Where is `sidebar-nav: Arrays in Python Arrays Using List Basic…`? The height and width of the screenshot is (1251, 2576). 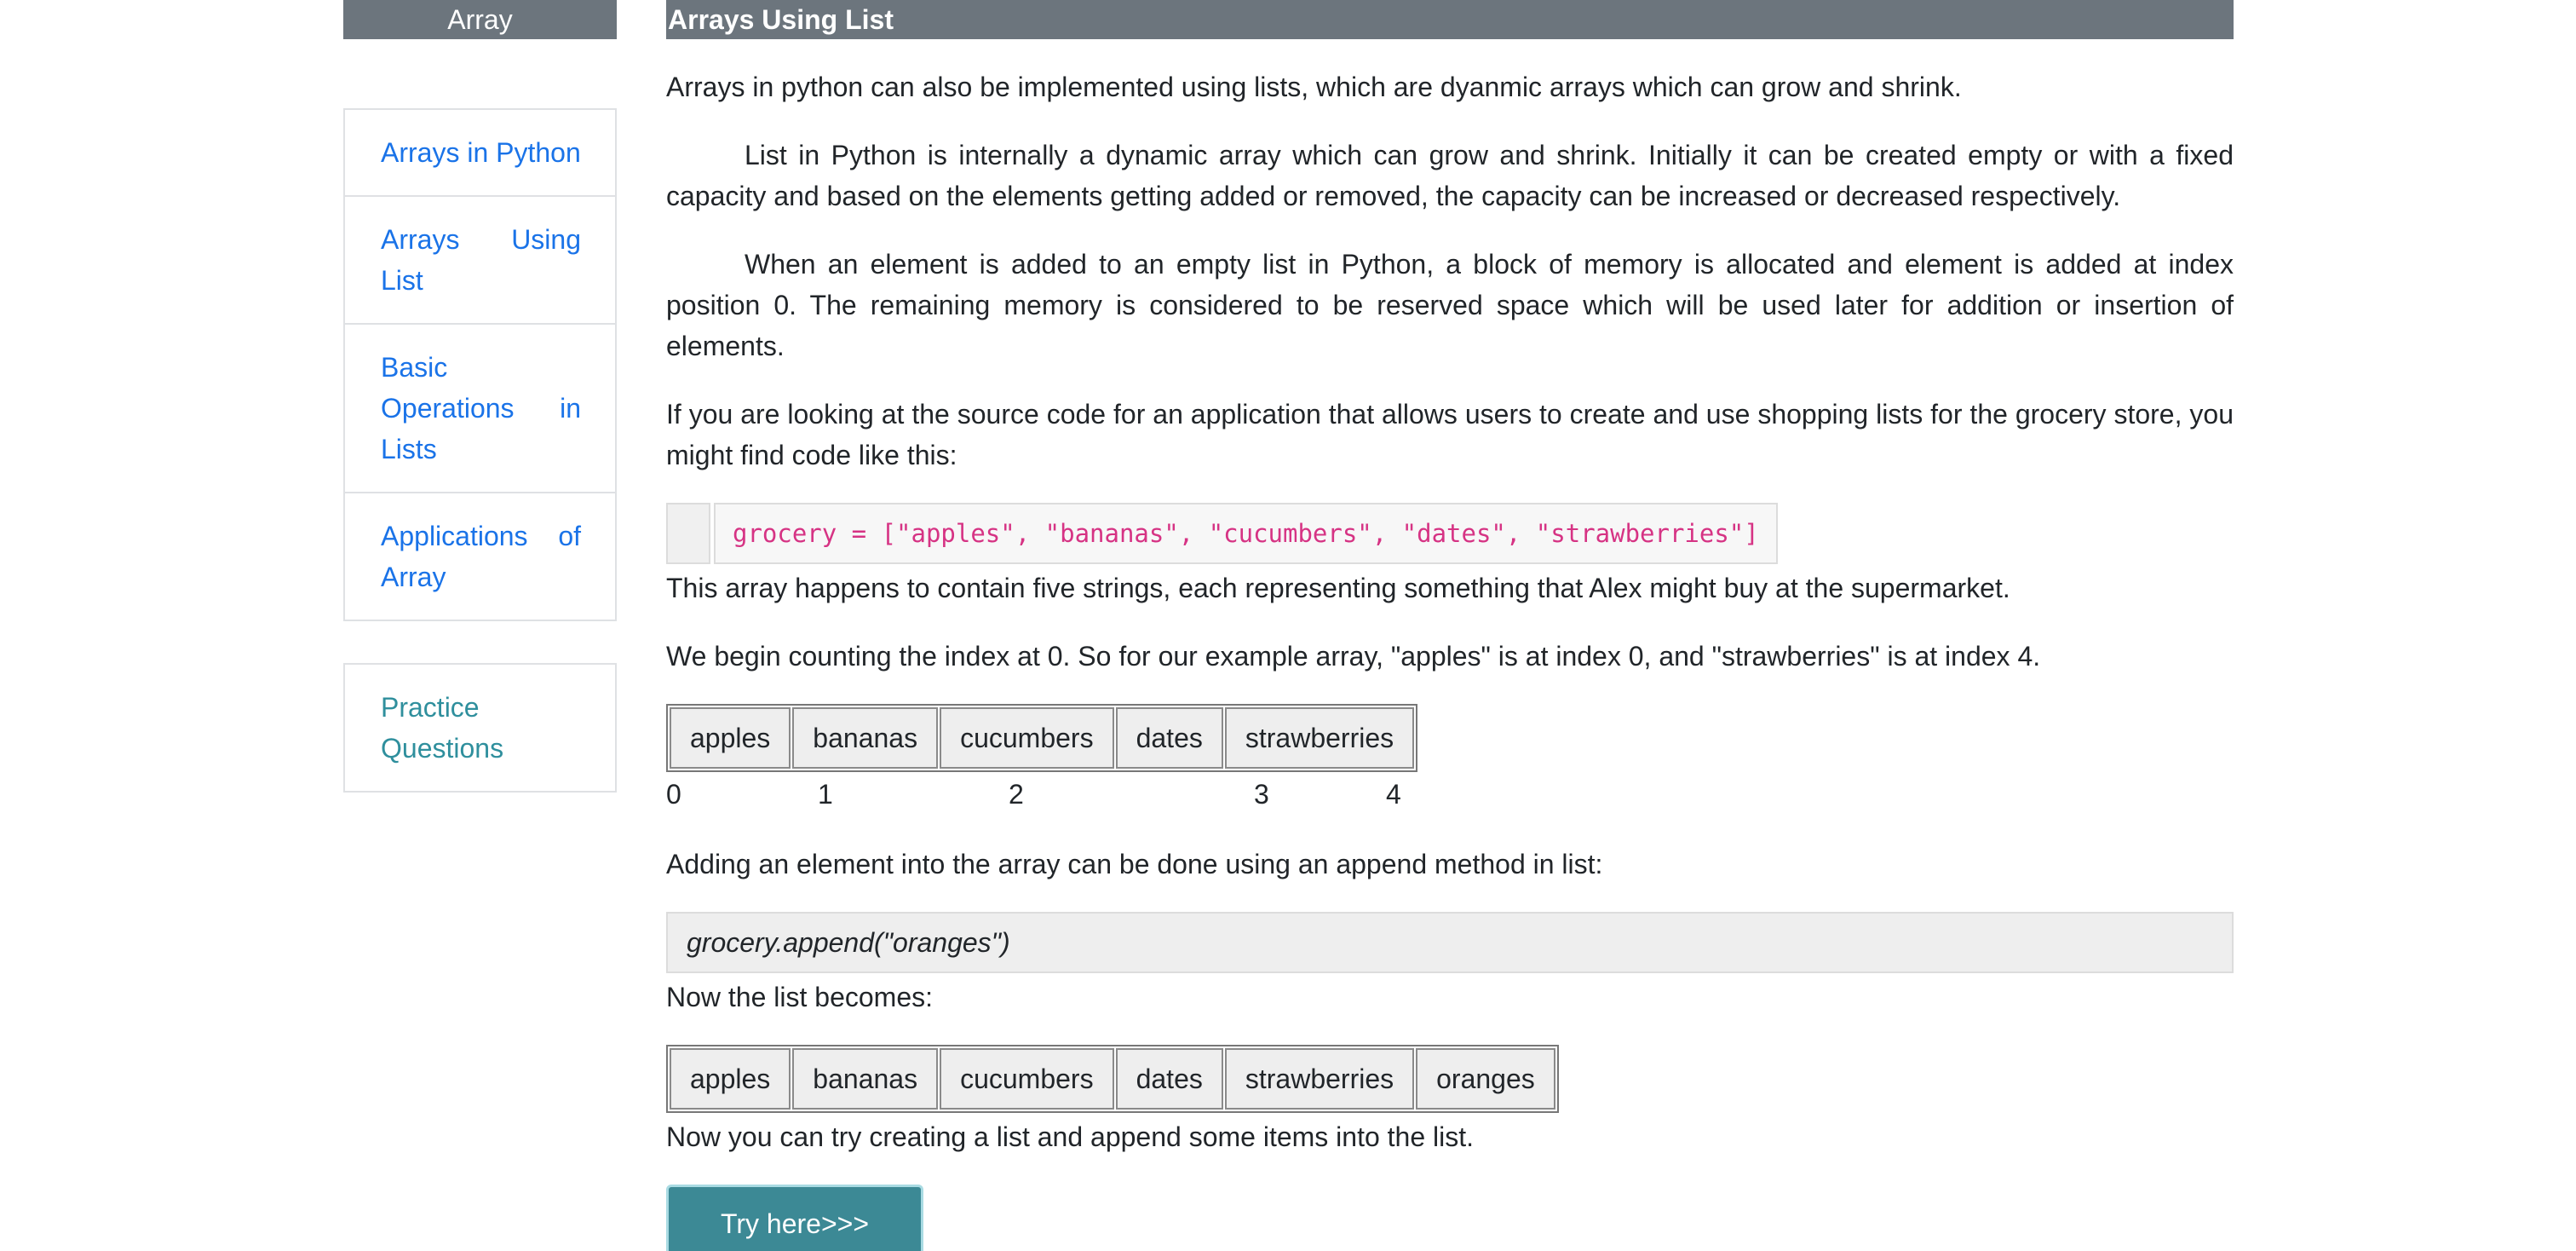 sidebar-nav: Arrays in Python Arrays Using List Basic… is located at coordinates (480, 365).